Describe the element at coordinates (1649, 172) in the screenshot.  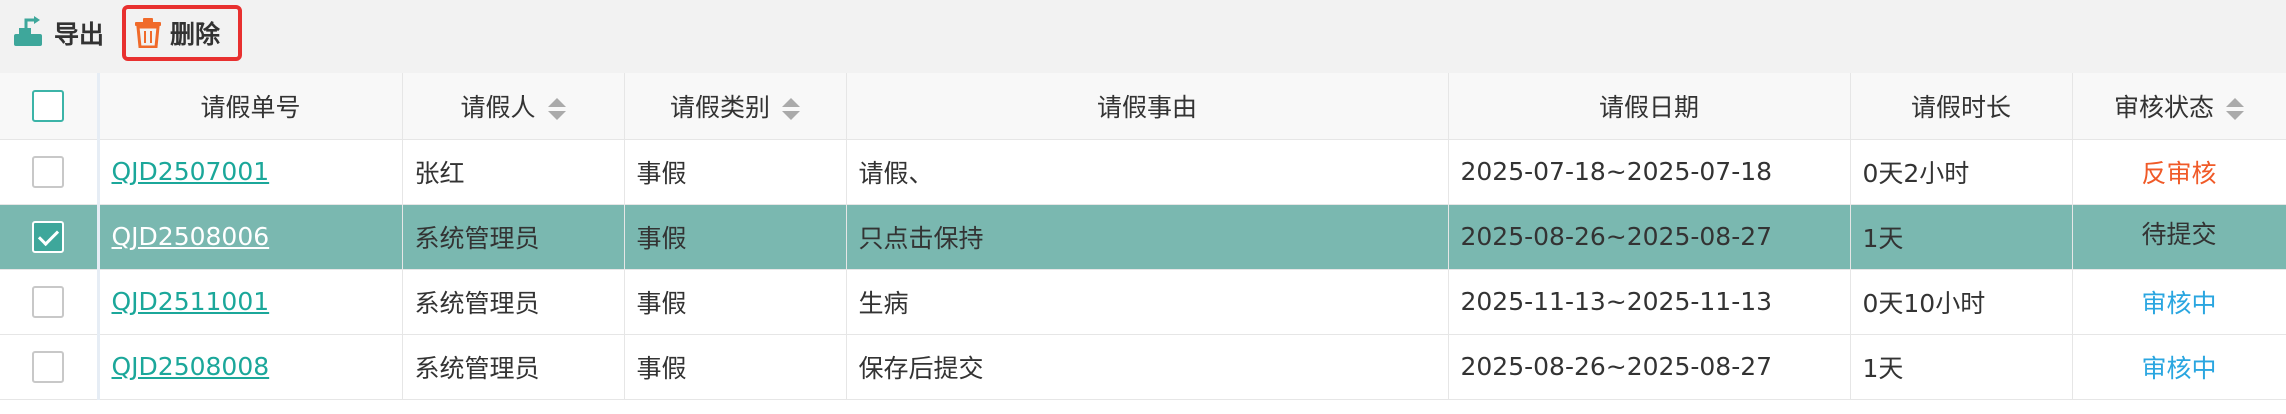
I see `date-cell: 2025-07-18~2025-07-18` at that location.